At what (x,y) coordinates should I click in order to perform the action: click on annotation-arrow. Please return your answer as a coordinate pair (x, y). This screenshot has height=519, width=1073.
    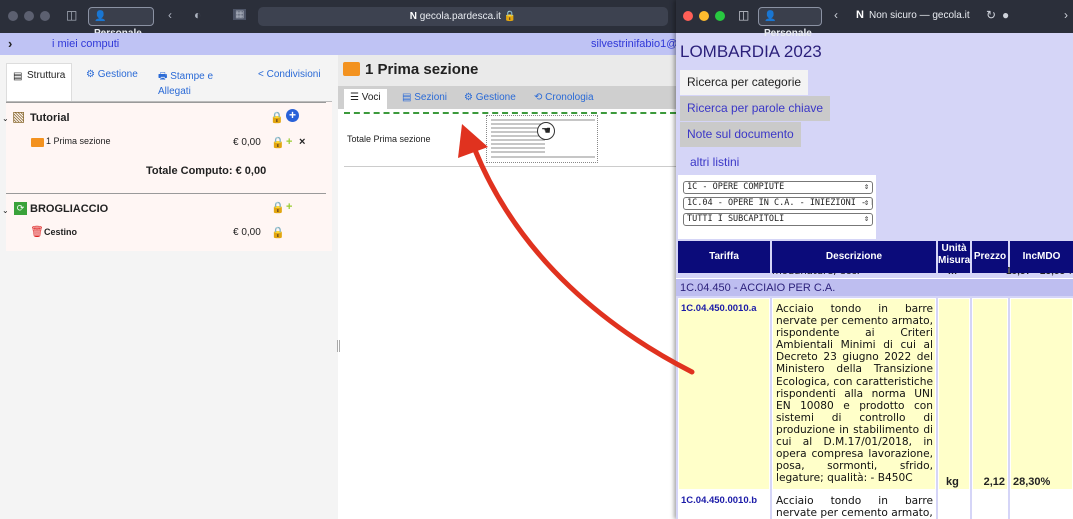
    Looking at the image, I should click on (576, 249).